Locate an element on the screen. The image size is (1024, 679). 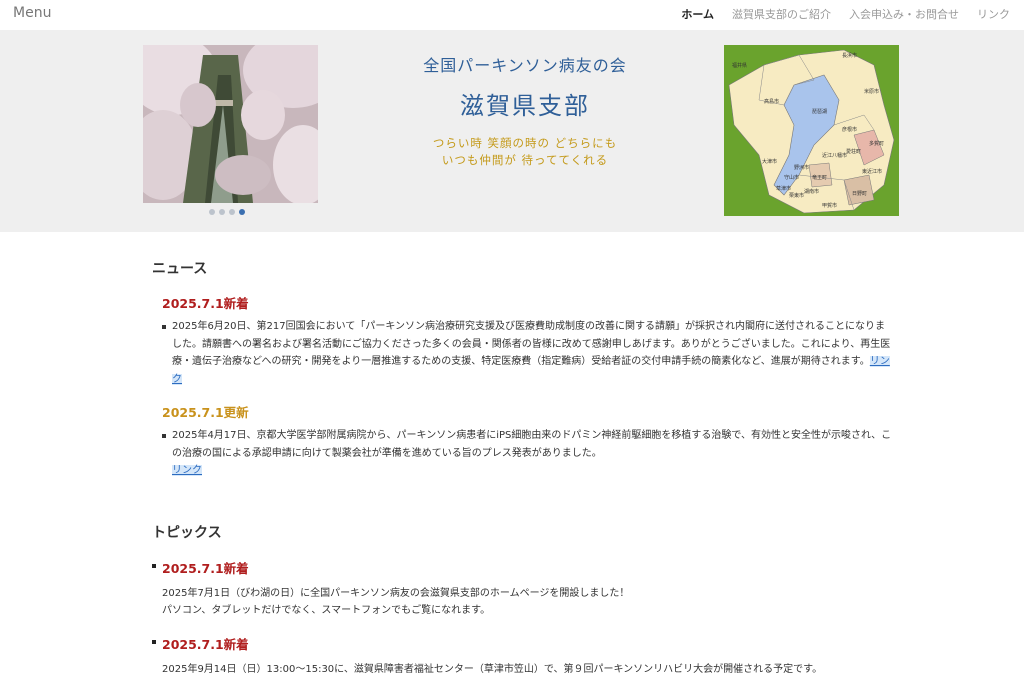
nav-join-contact: 入会申込み・お問合せ is located at coordinates (904, 14).